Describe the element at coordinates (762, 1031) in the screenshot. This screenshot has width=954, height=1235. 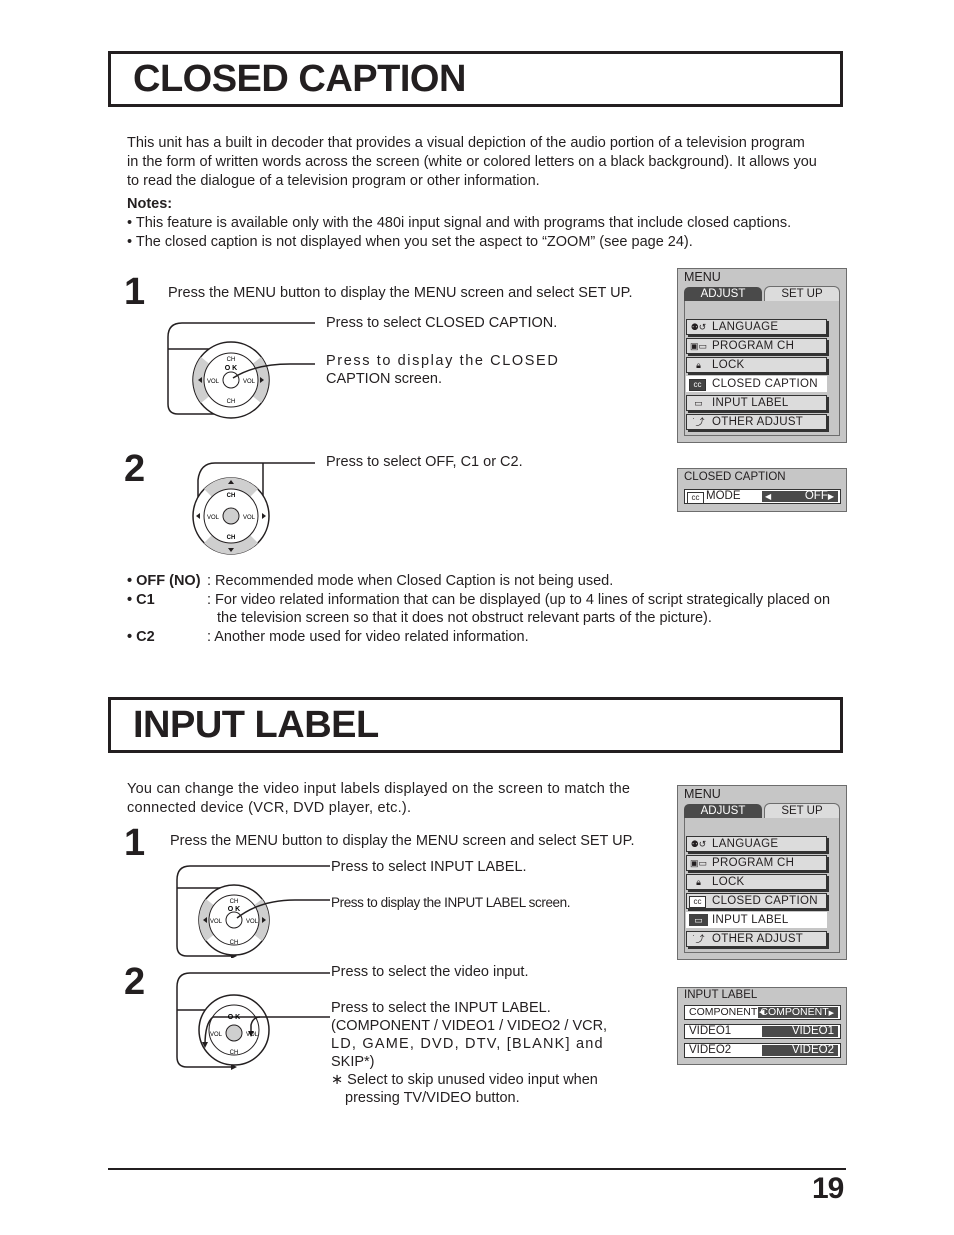
I see `input-row-video1: VIDEO1 VIDEO1` at that location.